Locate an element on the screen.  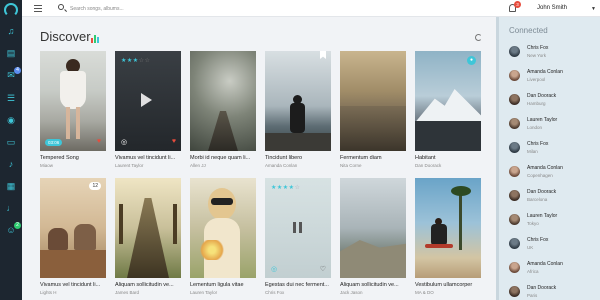
record-icon: ◉ is located at coordinates (11, 120).